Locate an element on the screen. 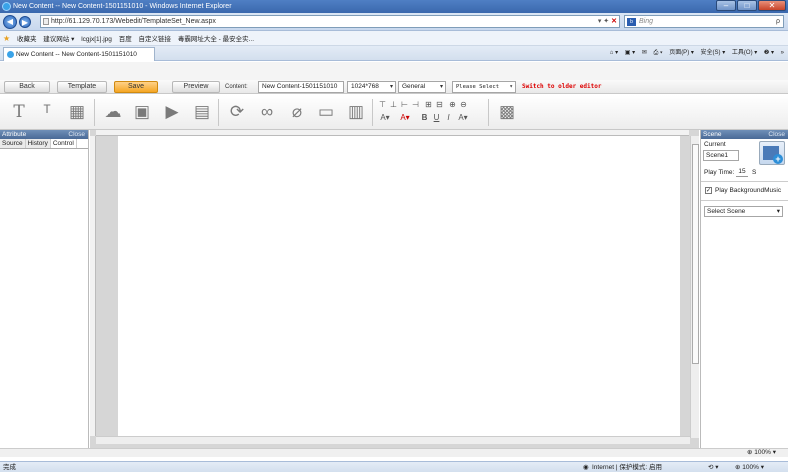  vertical-scroll-thumb is located at coordinates (695, 254).